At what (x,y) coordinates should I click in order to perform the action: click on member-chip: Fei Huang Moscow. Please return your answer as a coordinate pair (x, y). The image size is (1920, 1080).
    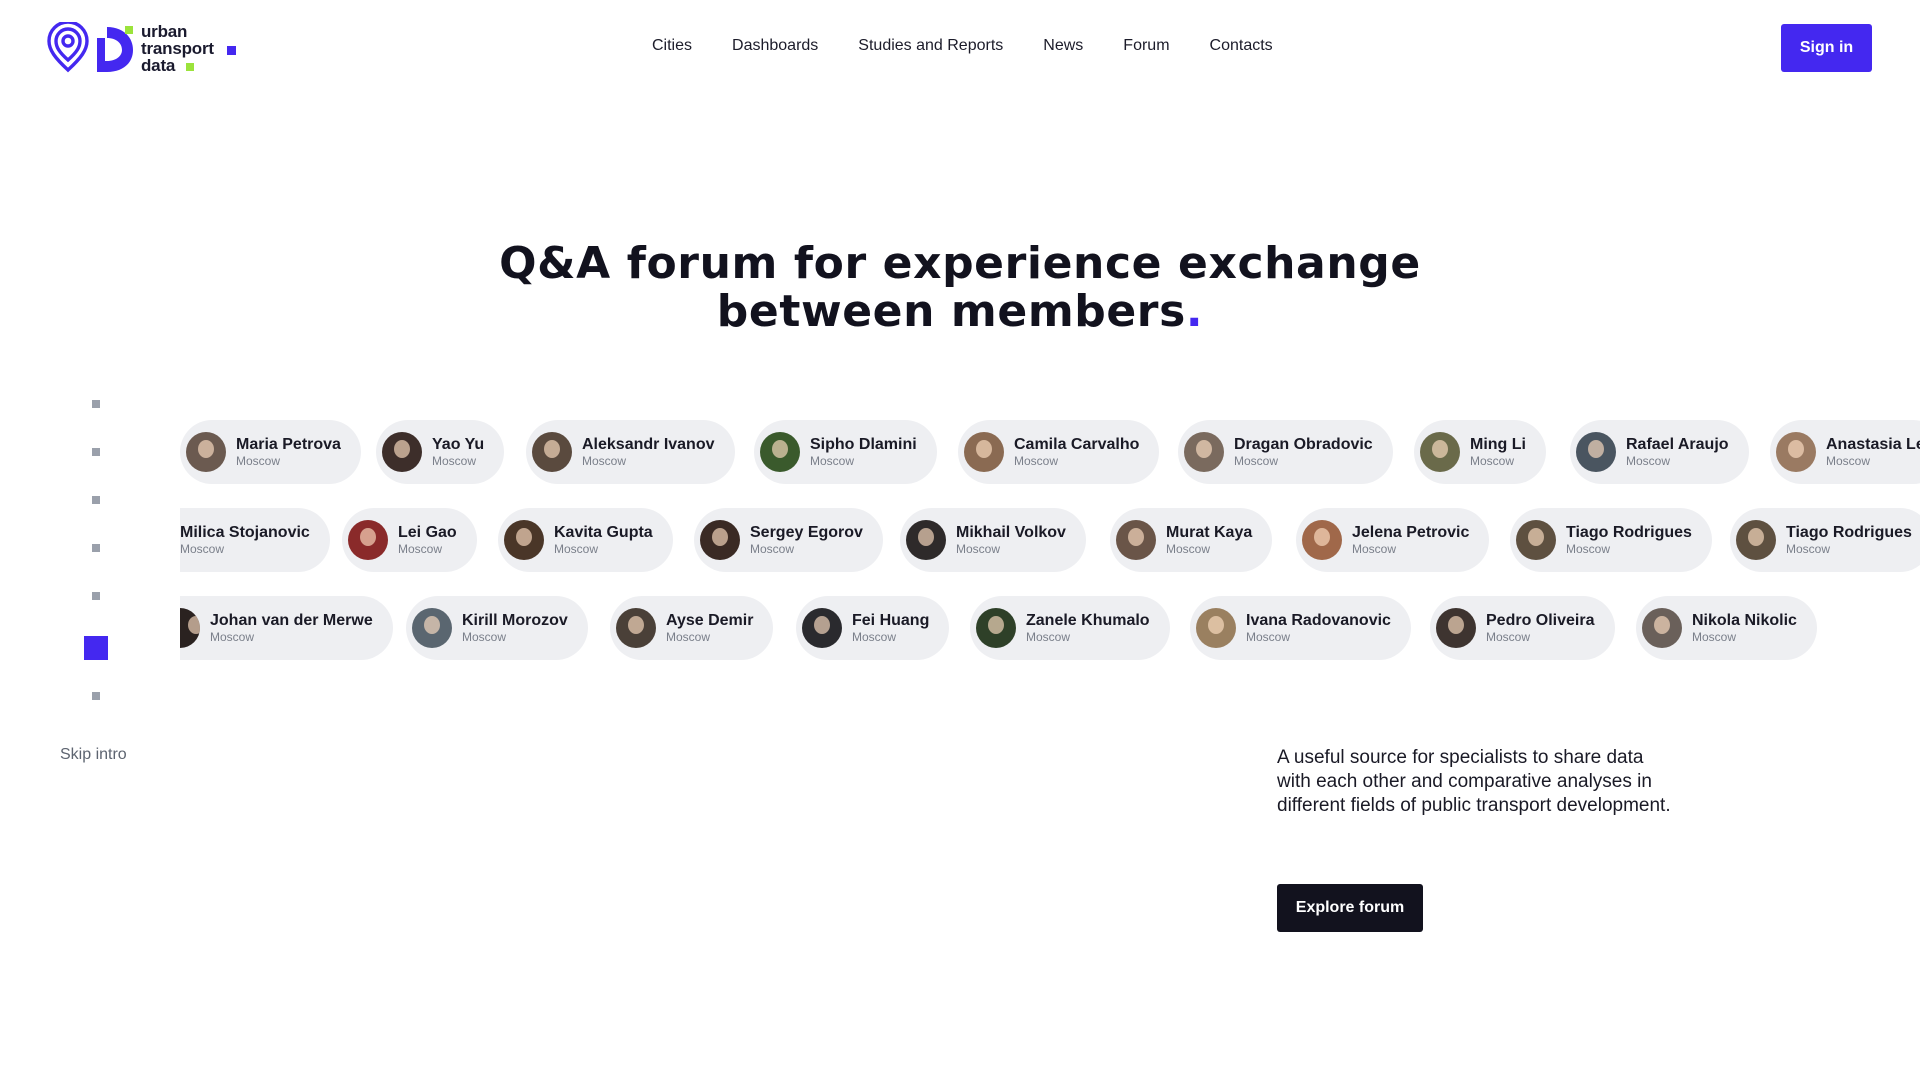
    Looking at the image, I should click on (873, 628).